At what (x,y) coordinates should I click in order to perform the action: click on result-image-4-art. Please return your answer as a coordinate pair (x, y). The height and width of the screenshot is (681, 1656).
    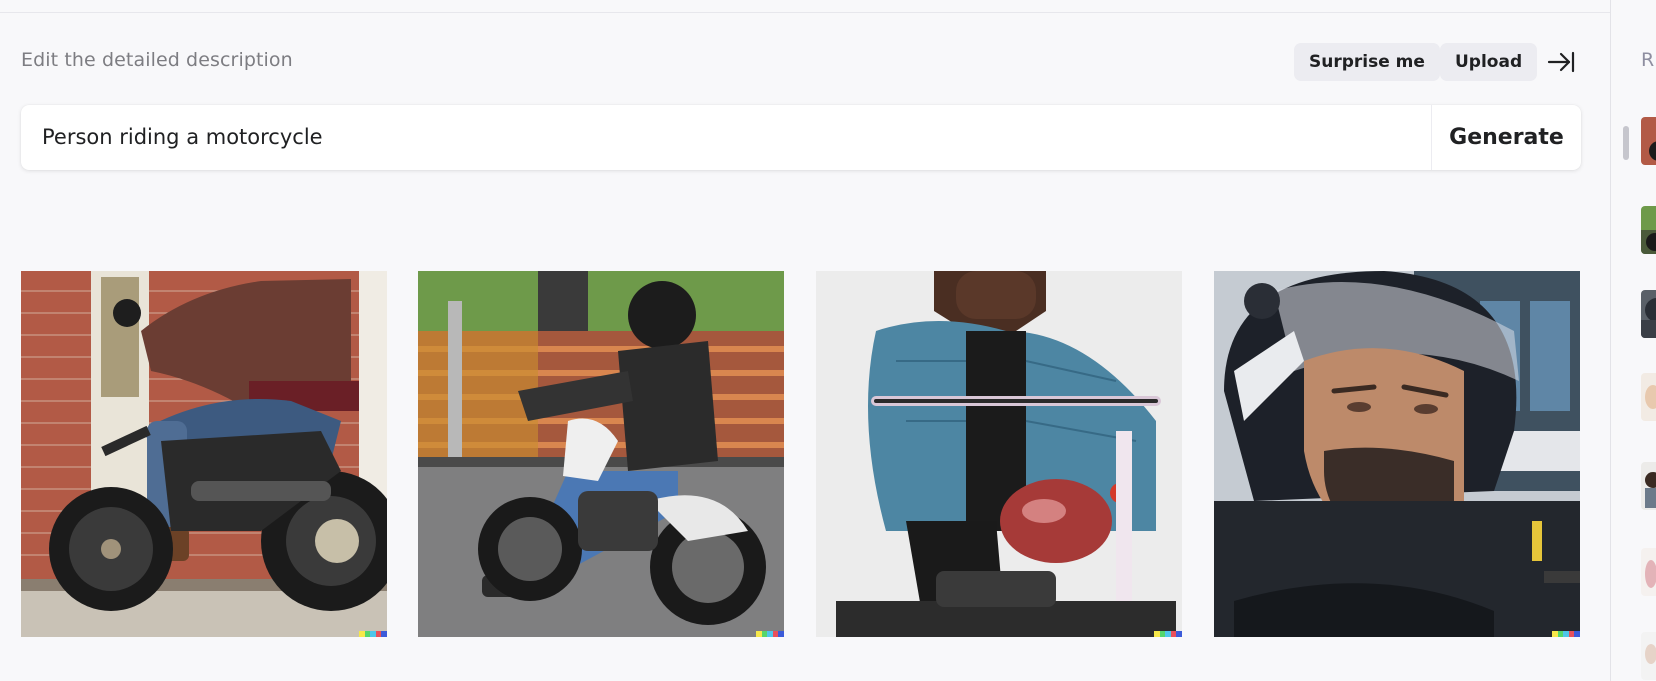
    Looking at the image, I should click on (1397, 454).